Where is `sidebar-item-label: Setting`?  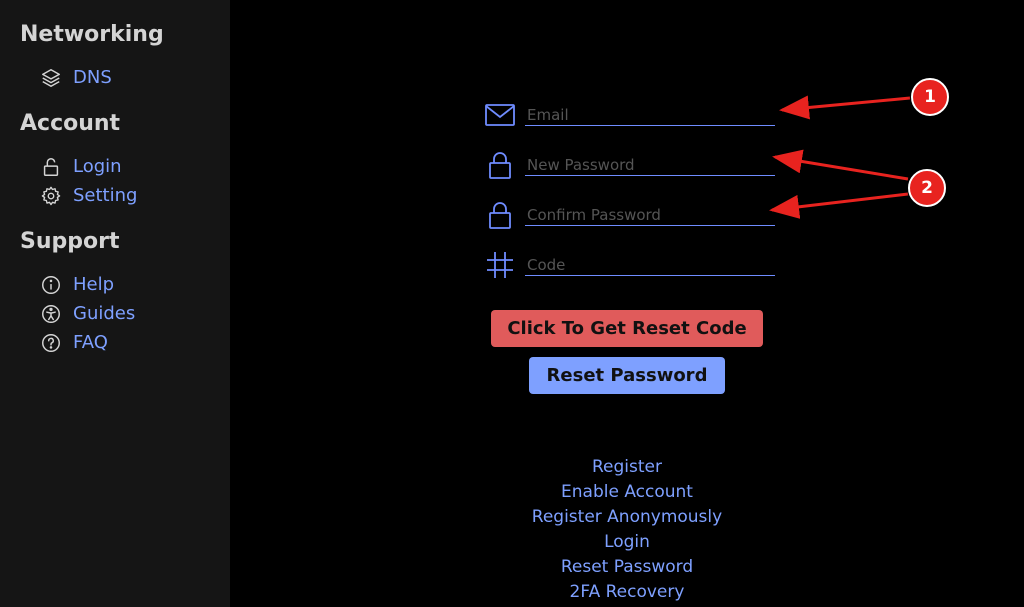 sidebar-item-label: Setting is located at coordinates (105, 195).